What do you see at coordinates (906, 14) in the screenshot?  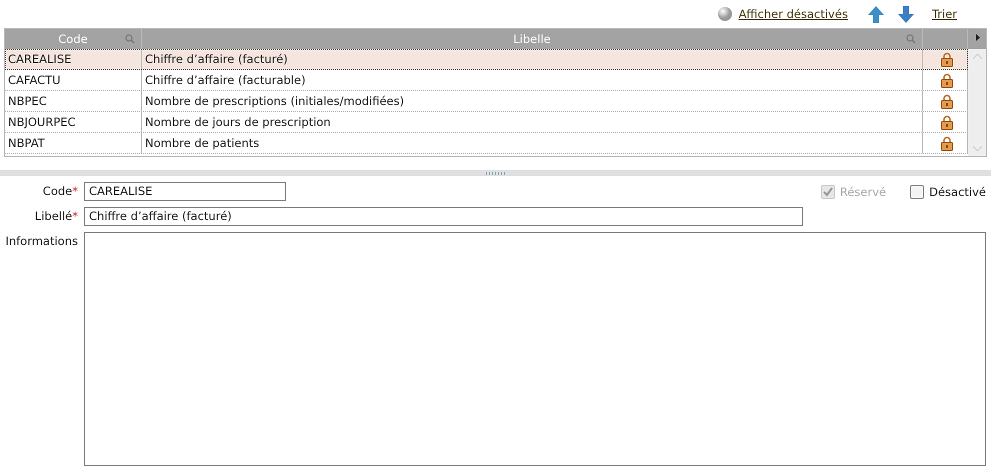 I see `down-arrow-icon` at bounding box center [906, 14].